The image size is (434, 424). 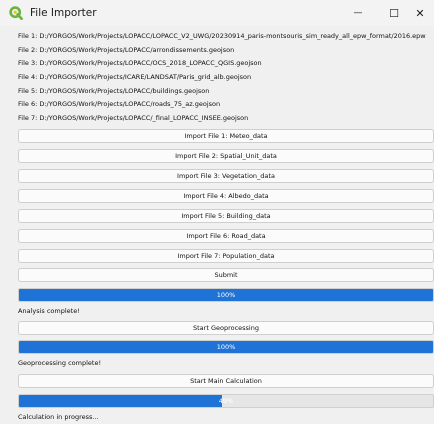 I want to click on submit-button: Submit, so click(x=226, y=275).